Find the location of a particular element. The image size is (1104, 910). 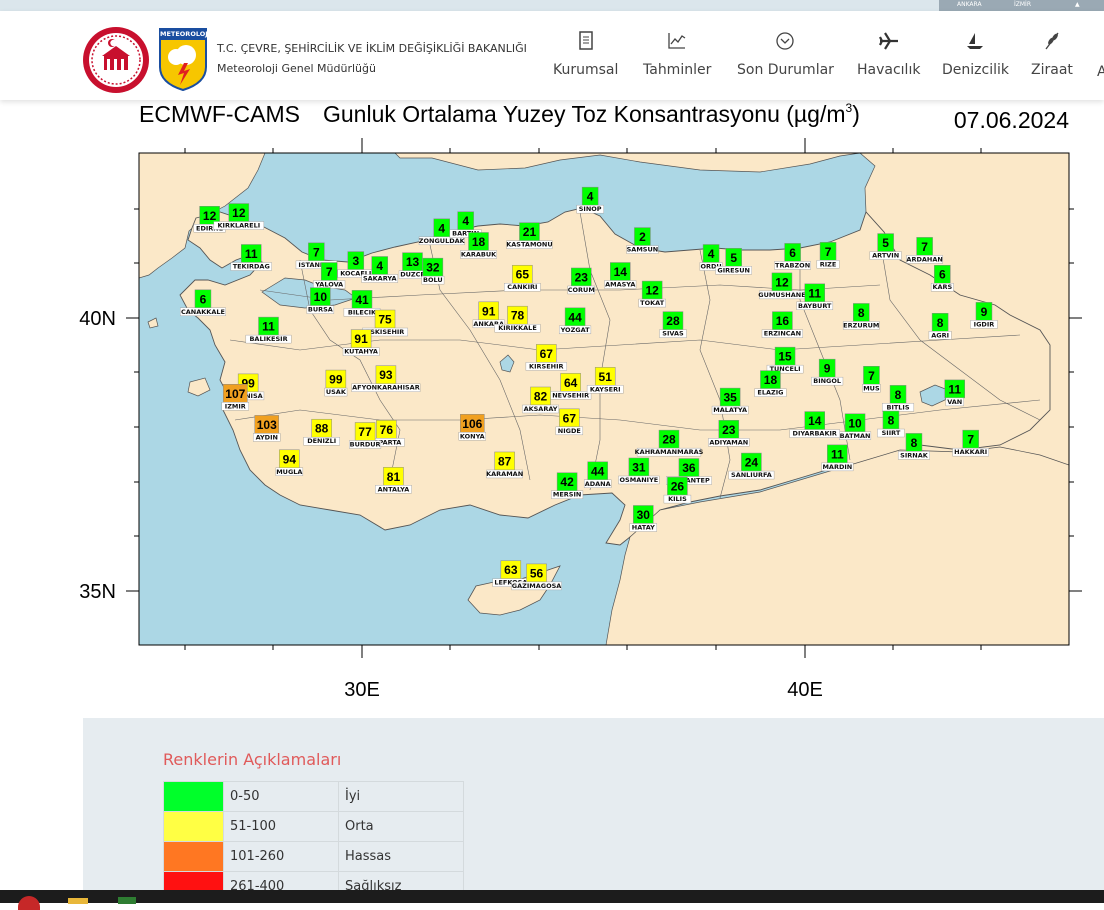

ministry-seal-logo is located at coordinates (116, 60).